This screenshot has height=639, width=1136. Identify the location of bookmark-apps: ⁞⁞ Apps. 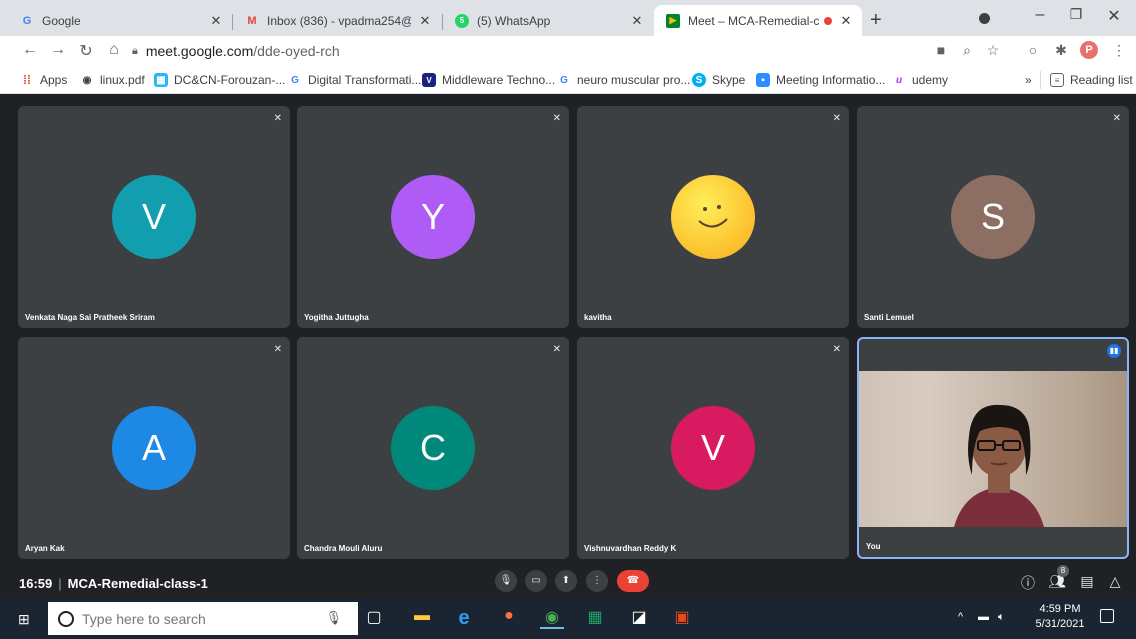
(43, 80).